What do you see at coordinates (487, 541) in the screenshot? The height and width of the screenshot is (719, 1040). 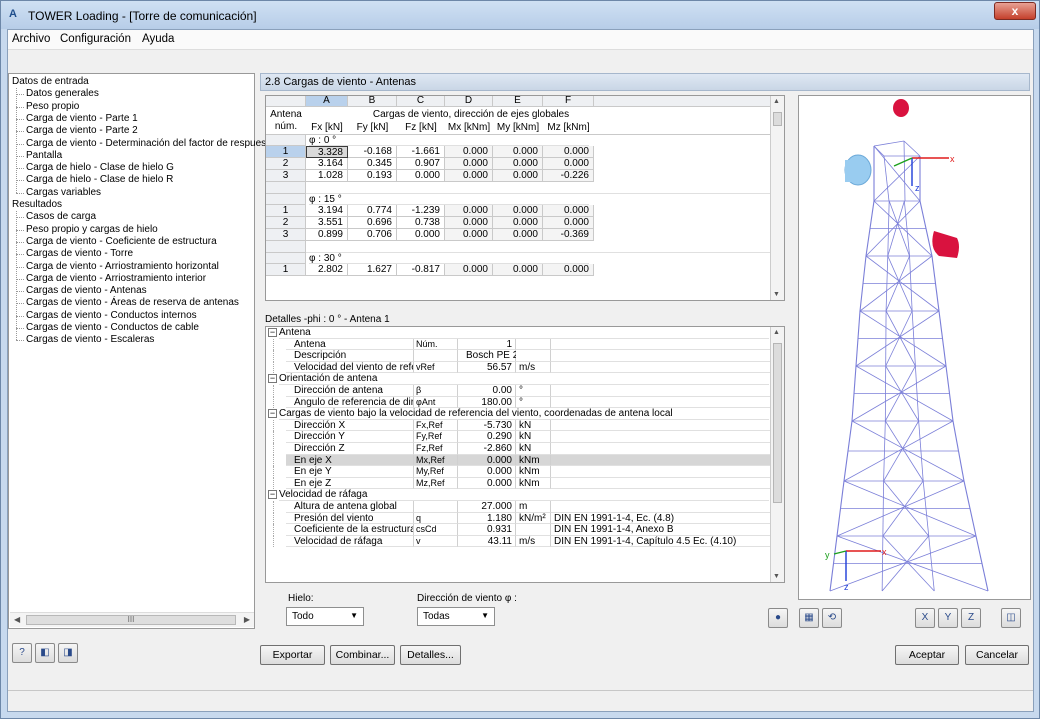 I see `detail-value: 43.11` at bounding box center [487, 541].